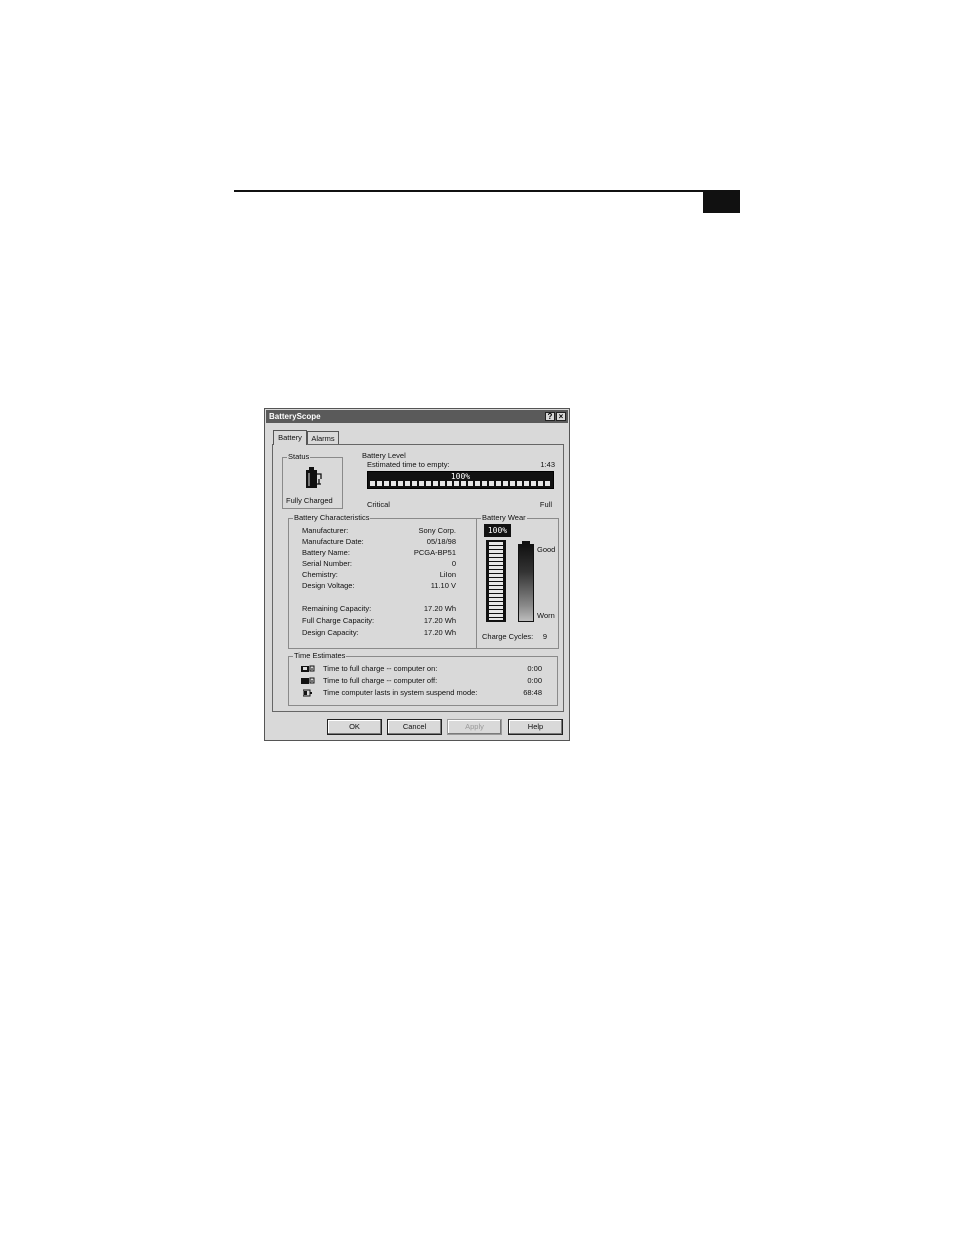 The height and width of the screenshot is (1235, 954). I want to click on close-button: ×, so click(561, 416).